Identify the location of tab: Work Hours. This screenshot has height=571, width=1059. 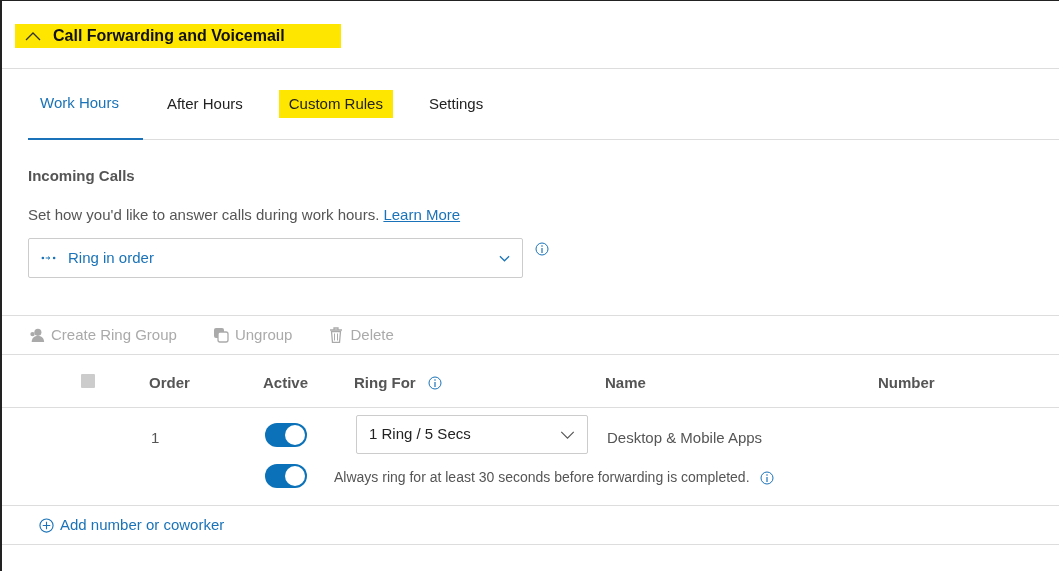
(85, 104).